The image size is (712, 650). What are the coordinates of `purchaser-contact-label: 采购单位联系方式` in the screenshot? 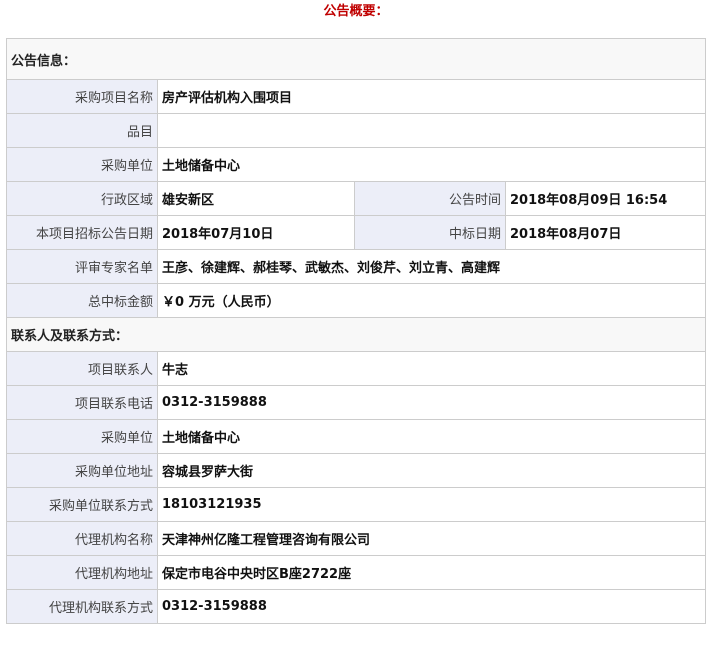 It's located at (82, 504).